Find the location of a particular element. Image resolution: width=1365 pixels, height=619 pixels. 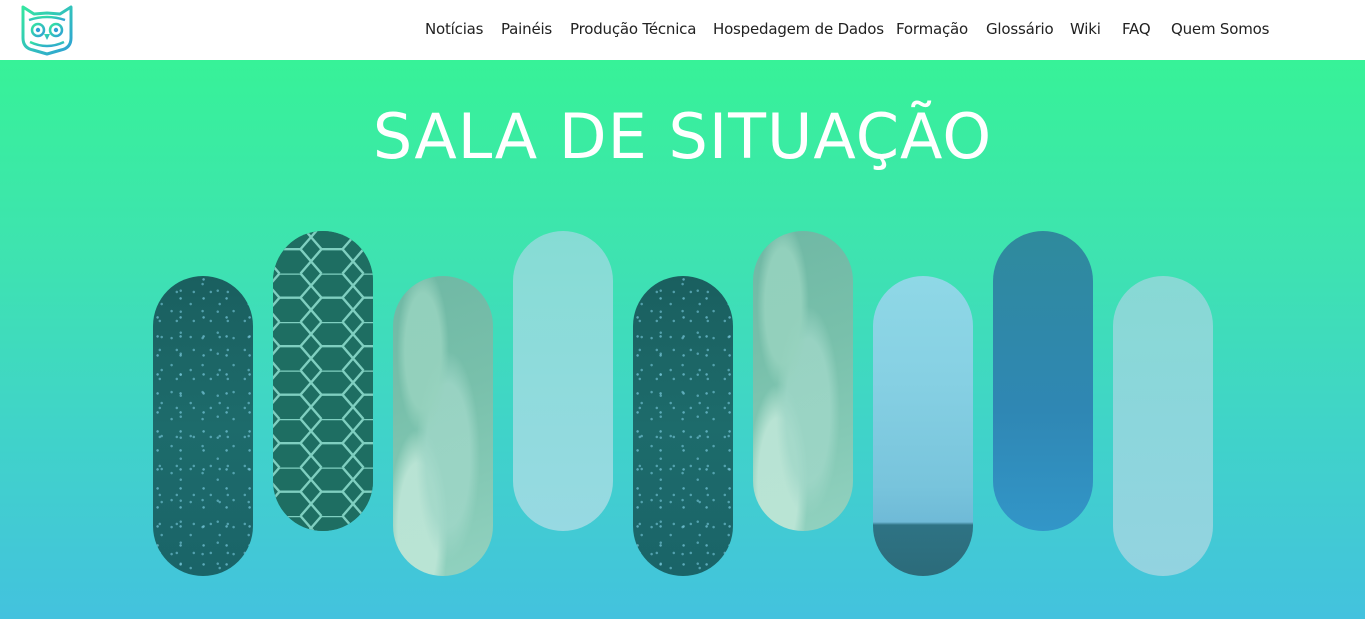

nav-faq: FAQ is located at coordinates (1136, 29).